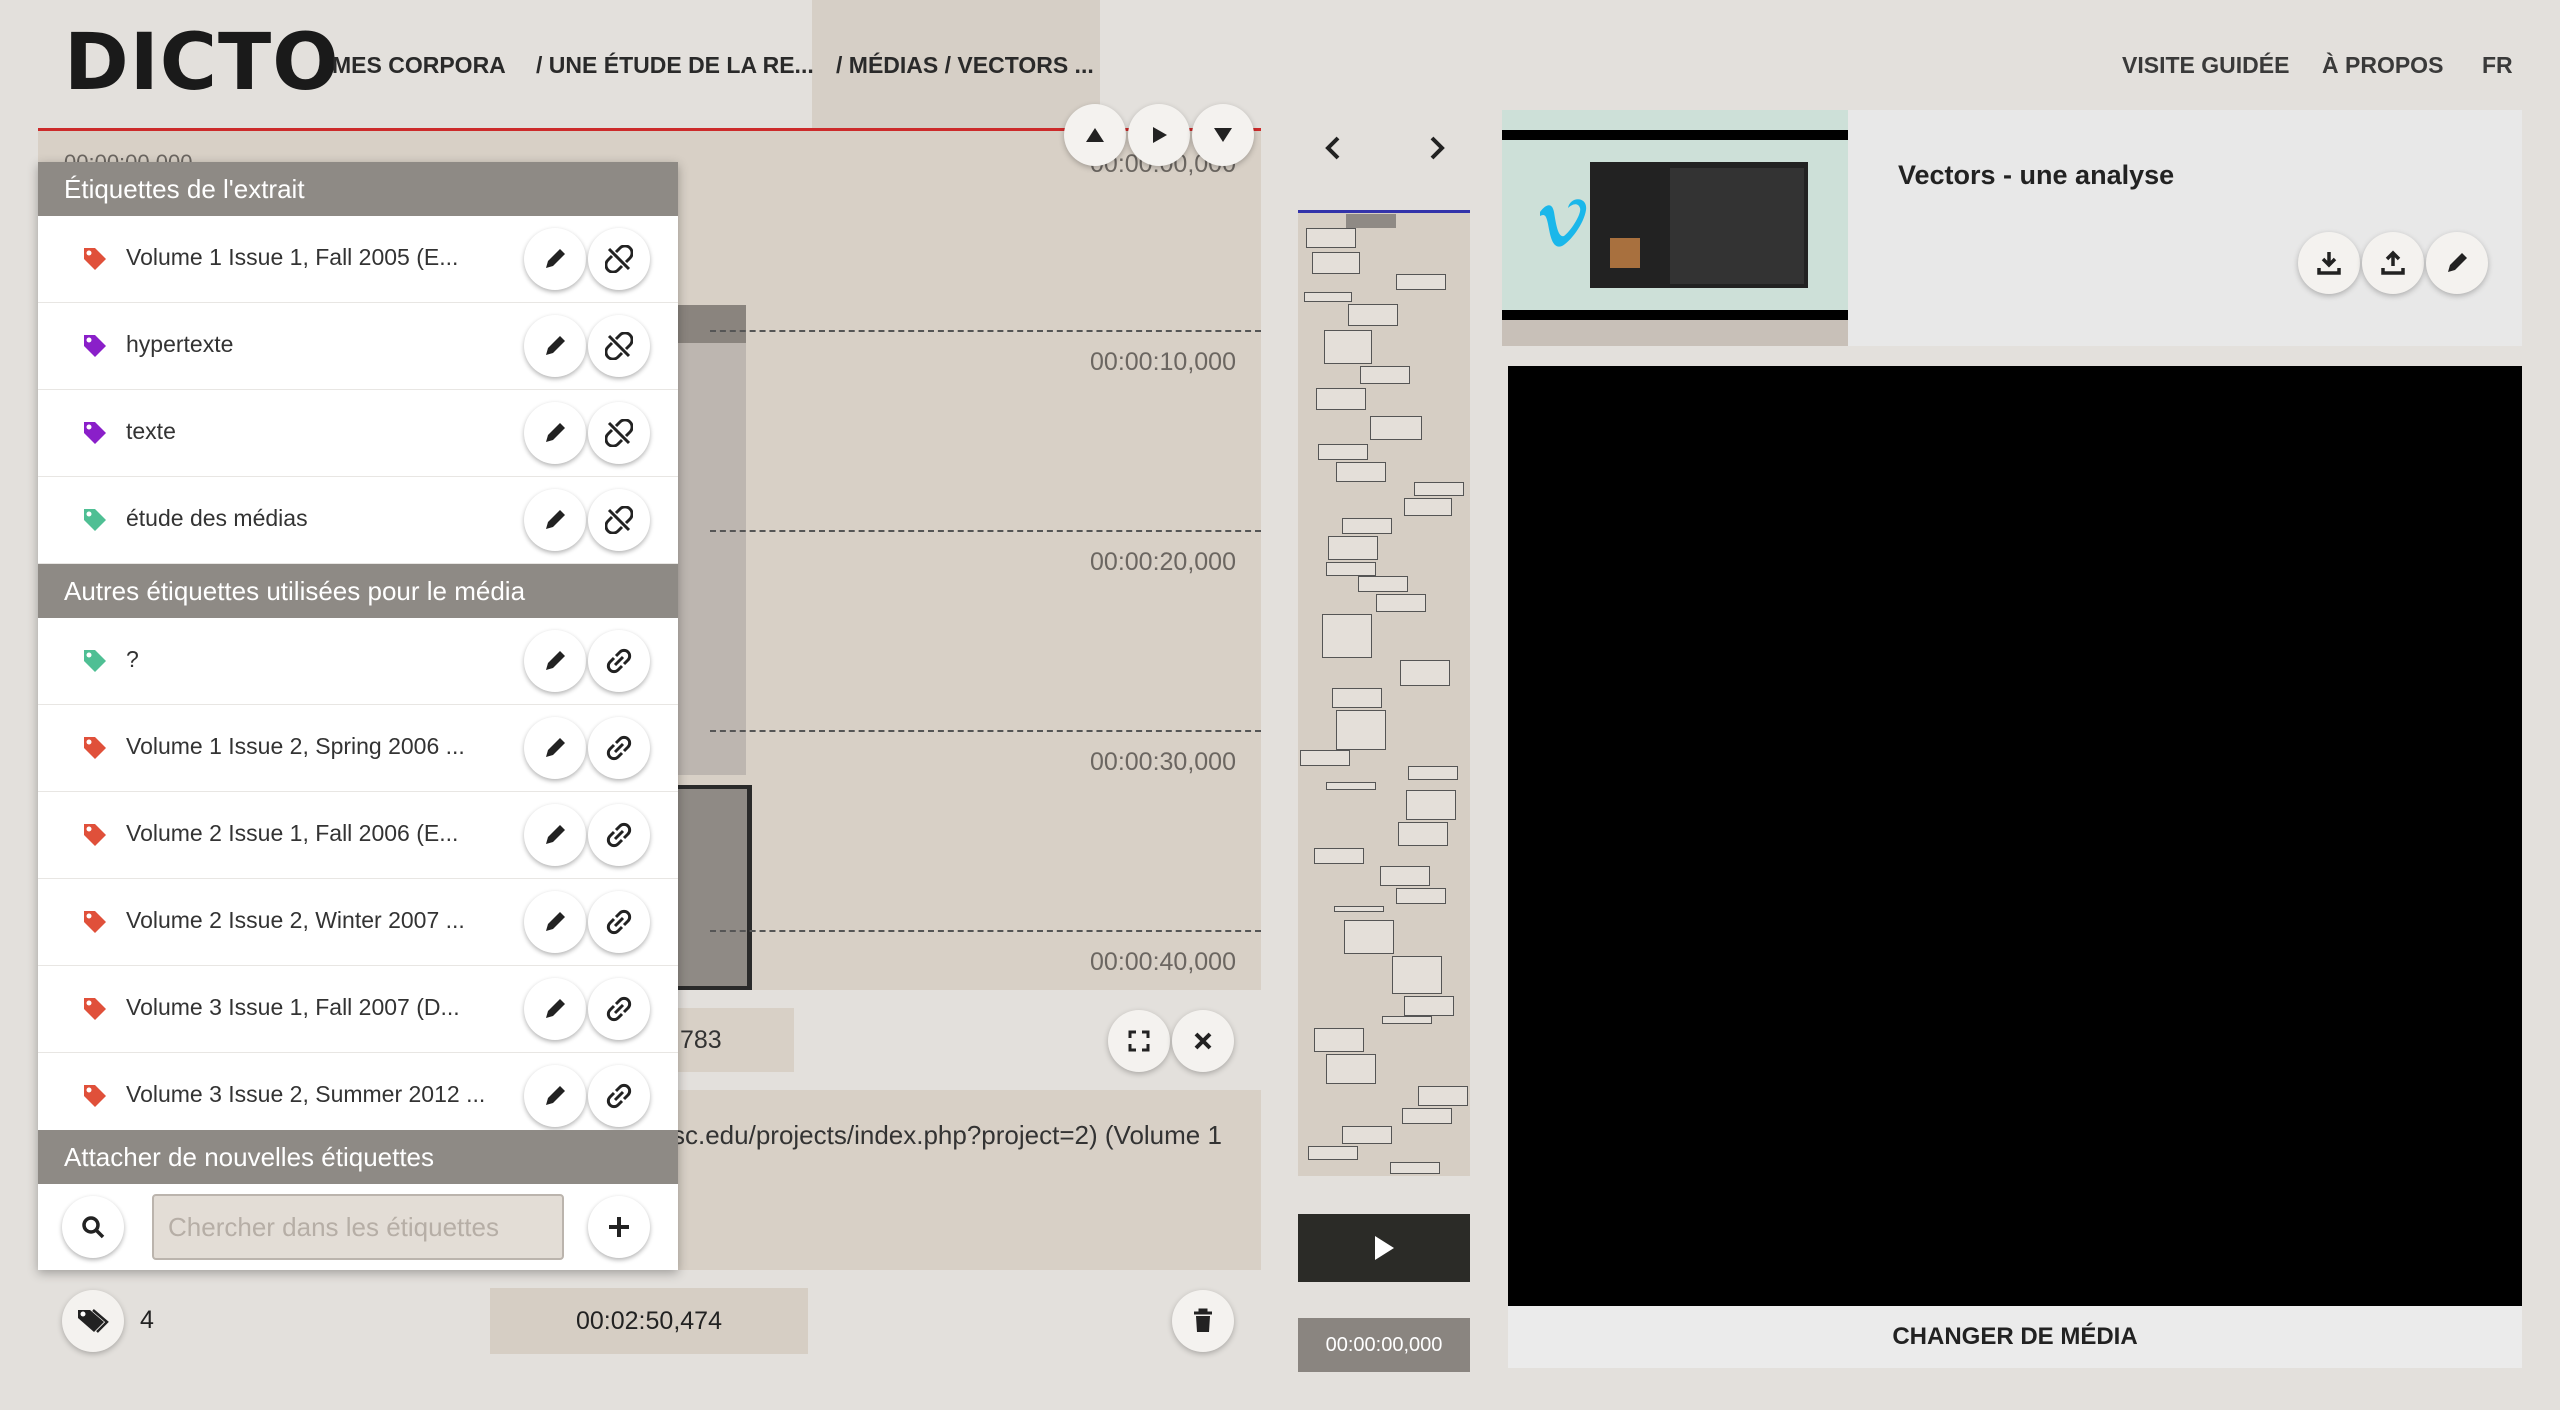 The height and width of the screenshot is (1410, 2560). Describe the element at coordinates (1163, 762) in the screenshot. I see `timeline-time-30: 00:00:30,000` at that location.